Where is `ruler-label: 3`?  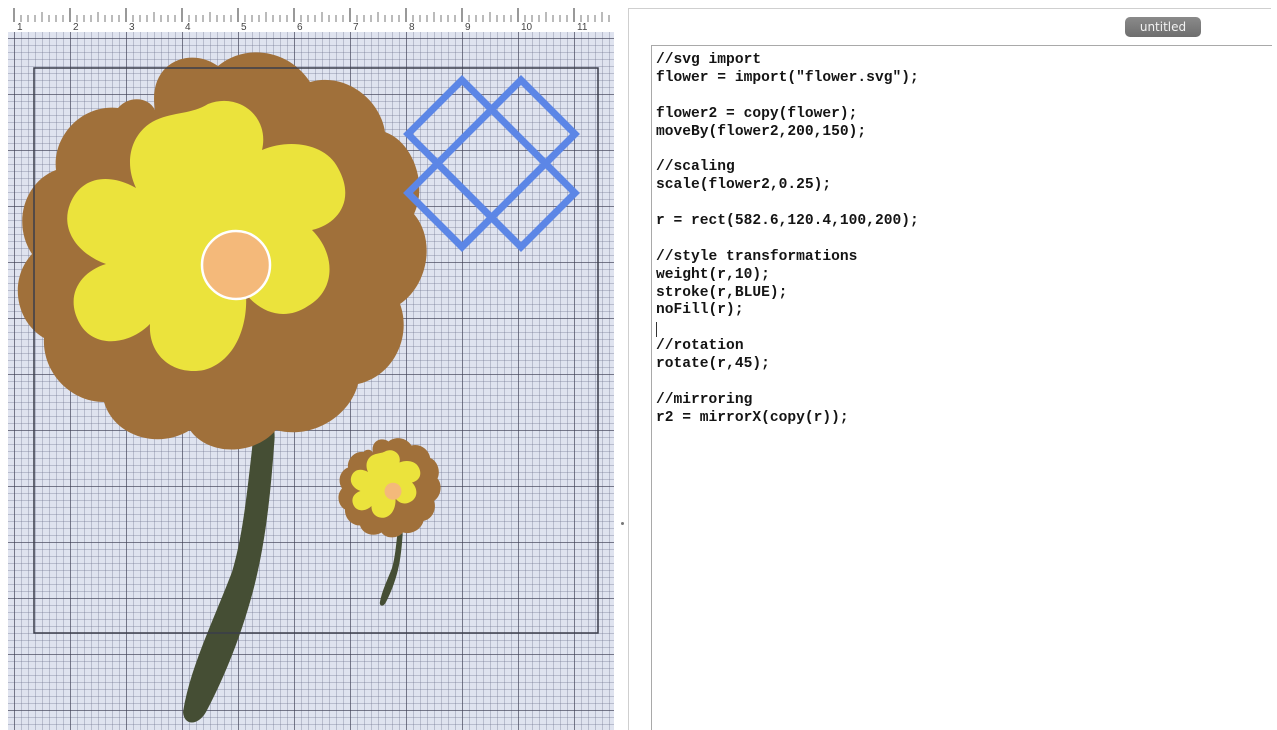
ruler-label: 3 is located at coordinates (132, 27).